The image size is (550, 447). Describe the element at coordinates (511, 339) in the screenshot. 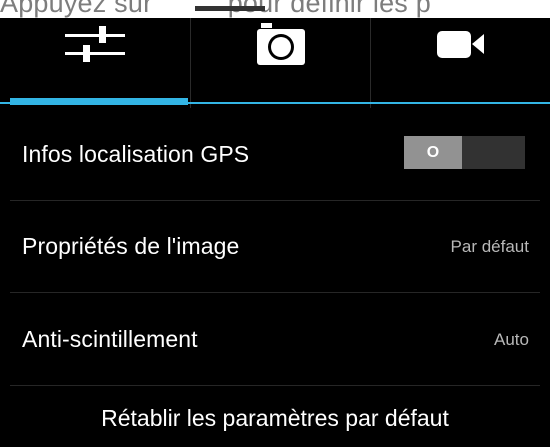

I see `setting-flicker-value: Auto` at that location.